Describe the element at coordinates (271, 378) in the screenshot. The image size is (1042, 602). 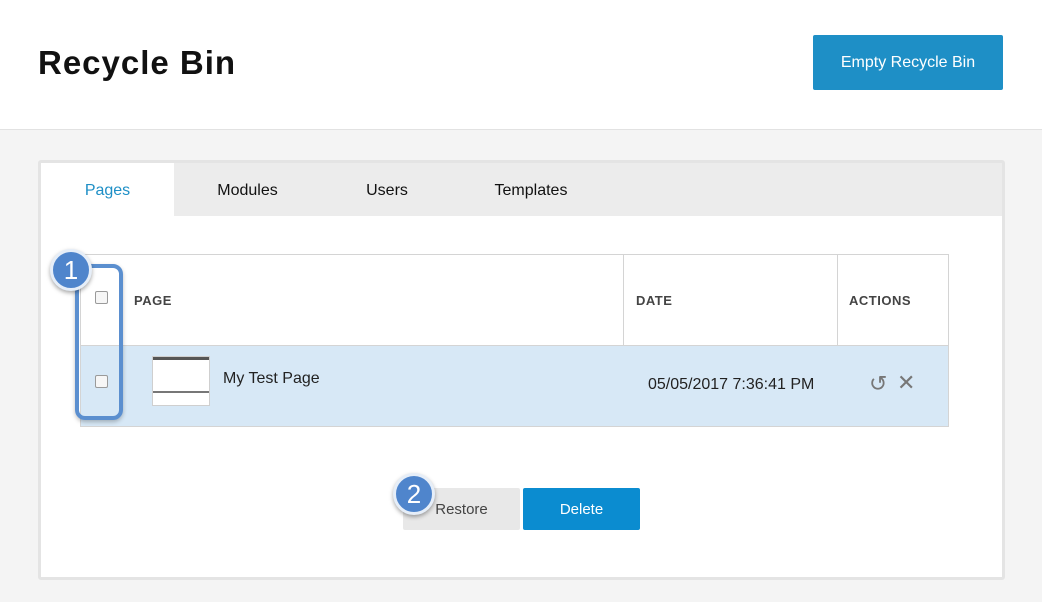
I see `page-name: My Test Page` at that location.